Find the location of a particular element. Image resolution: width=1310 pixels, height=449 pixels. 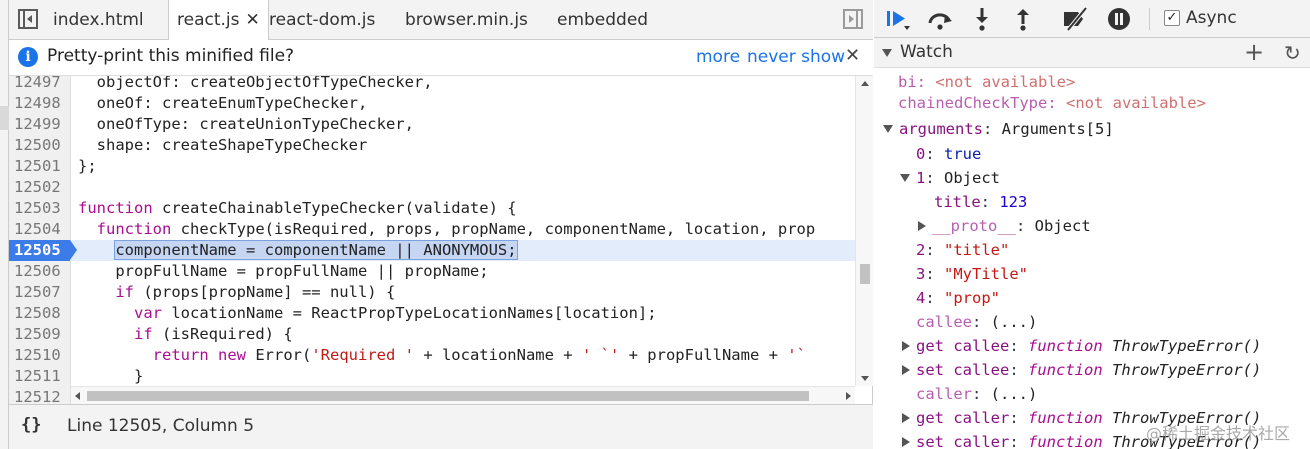

tab-index-html: index.html is located at coordinates (98, 20).